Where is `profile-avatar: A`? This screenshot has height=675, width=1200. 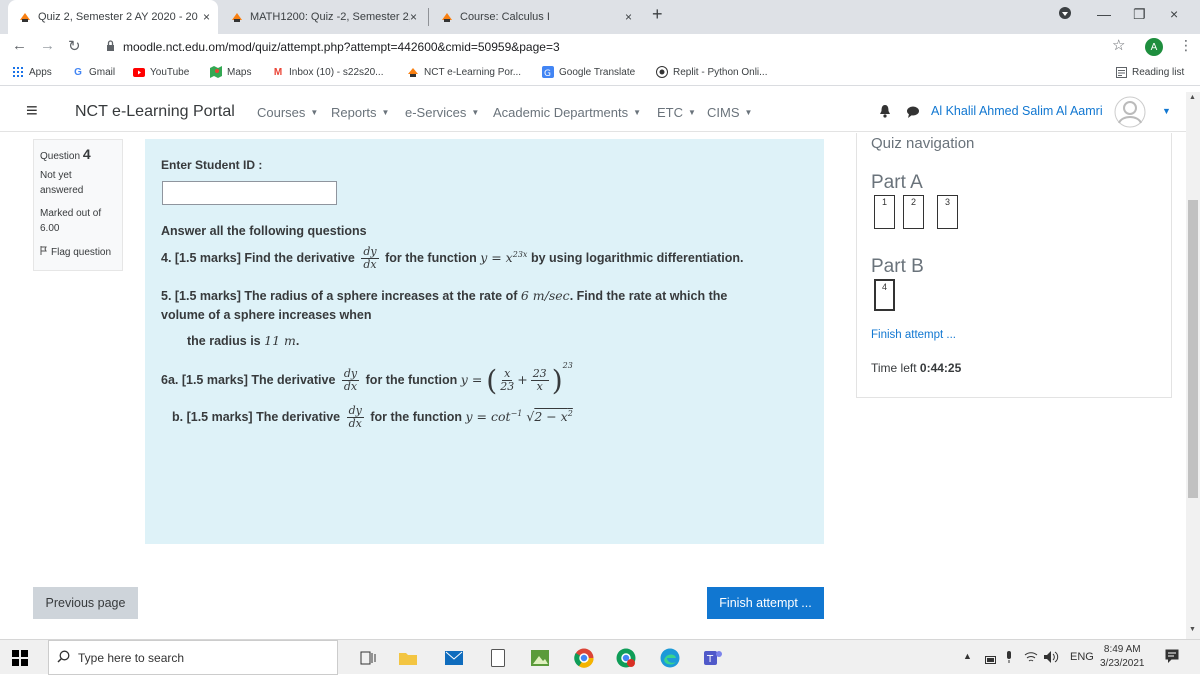
profile-avatar: A is located at coordinates (1154, 47).